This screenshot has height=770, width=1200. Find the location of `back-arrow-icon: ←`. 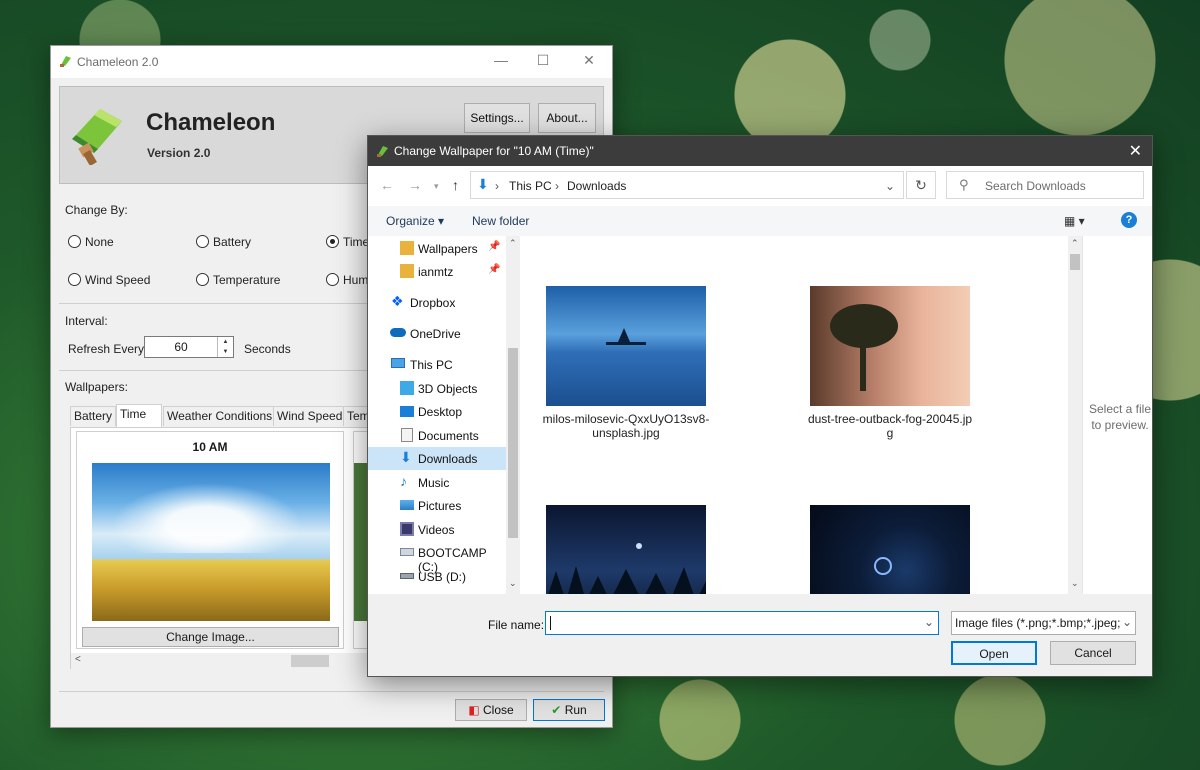

back-arrow-icon: ← is located at coordinates (387, 185).